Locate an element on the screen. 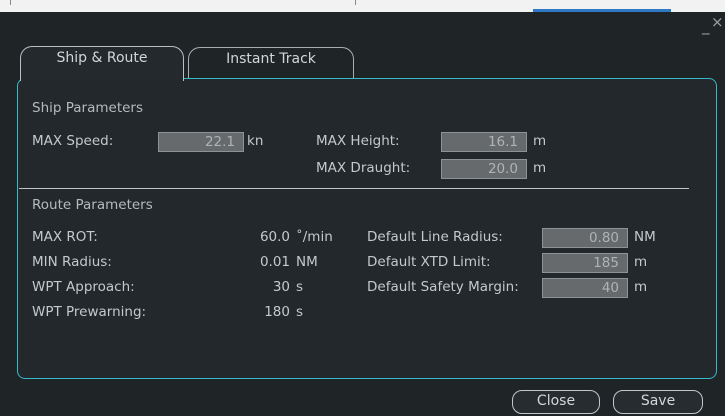  max-height-unit: m is located at coordinates (540, 141).